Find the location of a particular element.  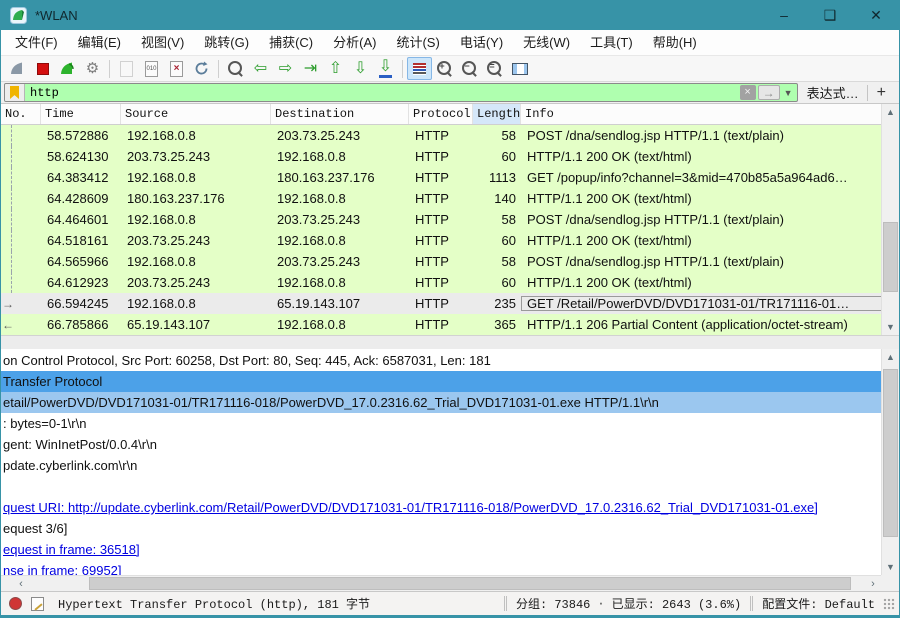

restart-capture-icon is located at coordinates (67, 68).